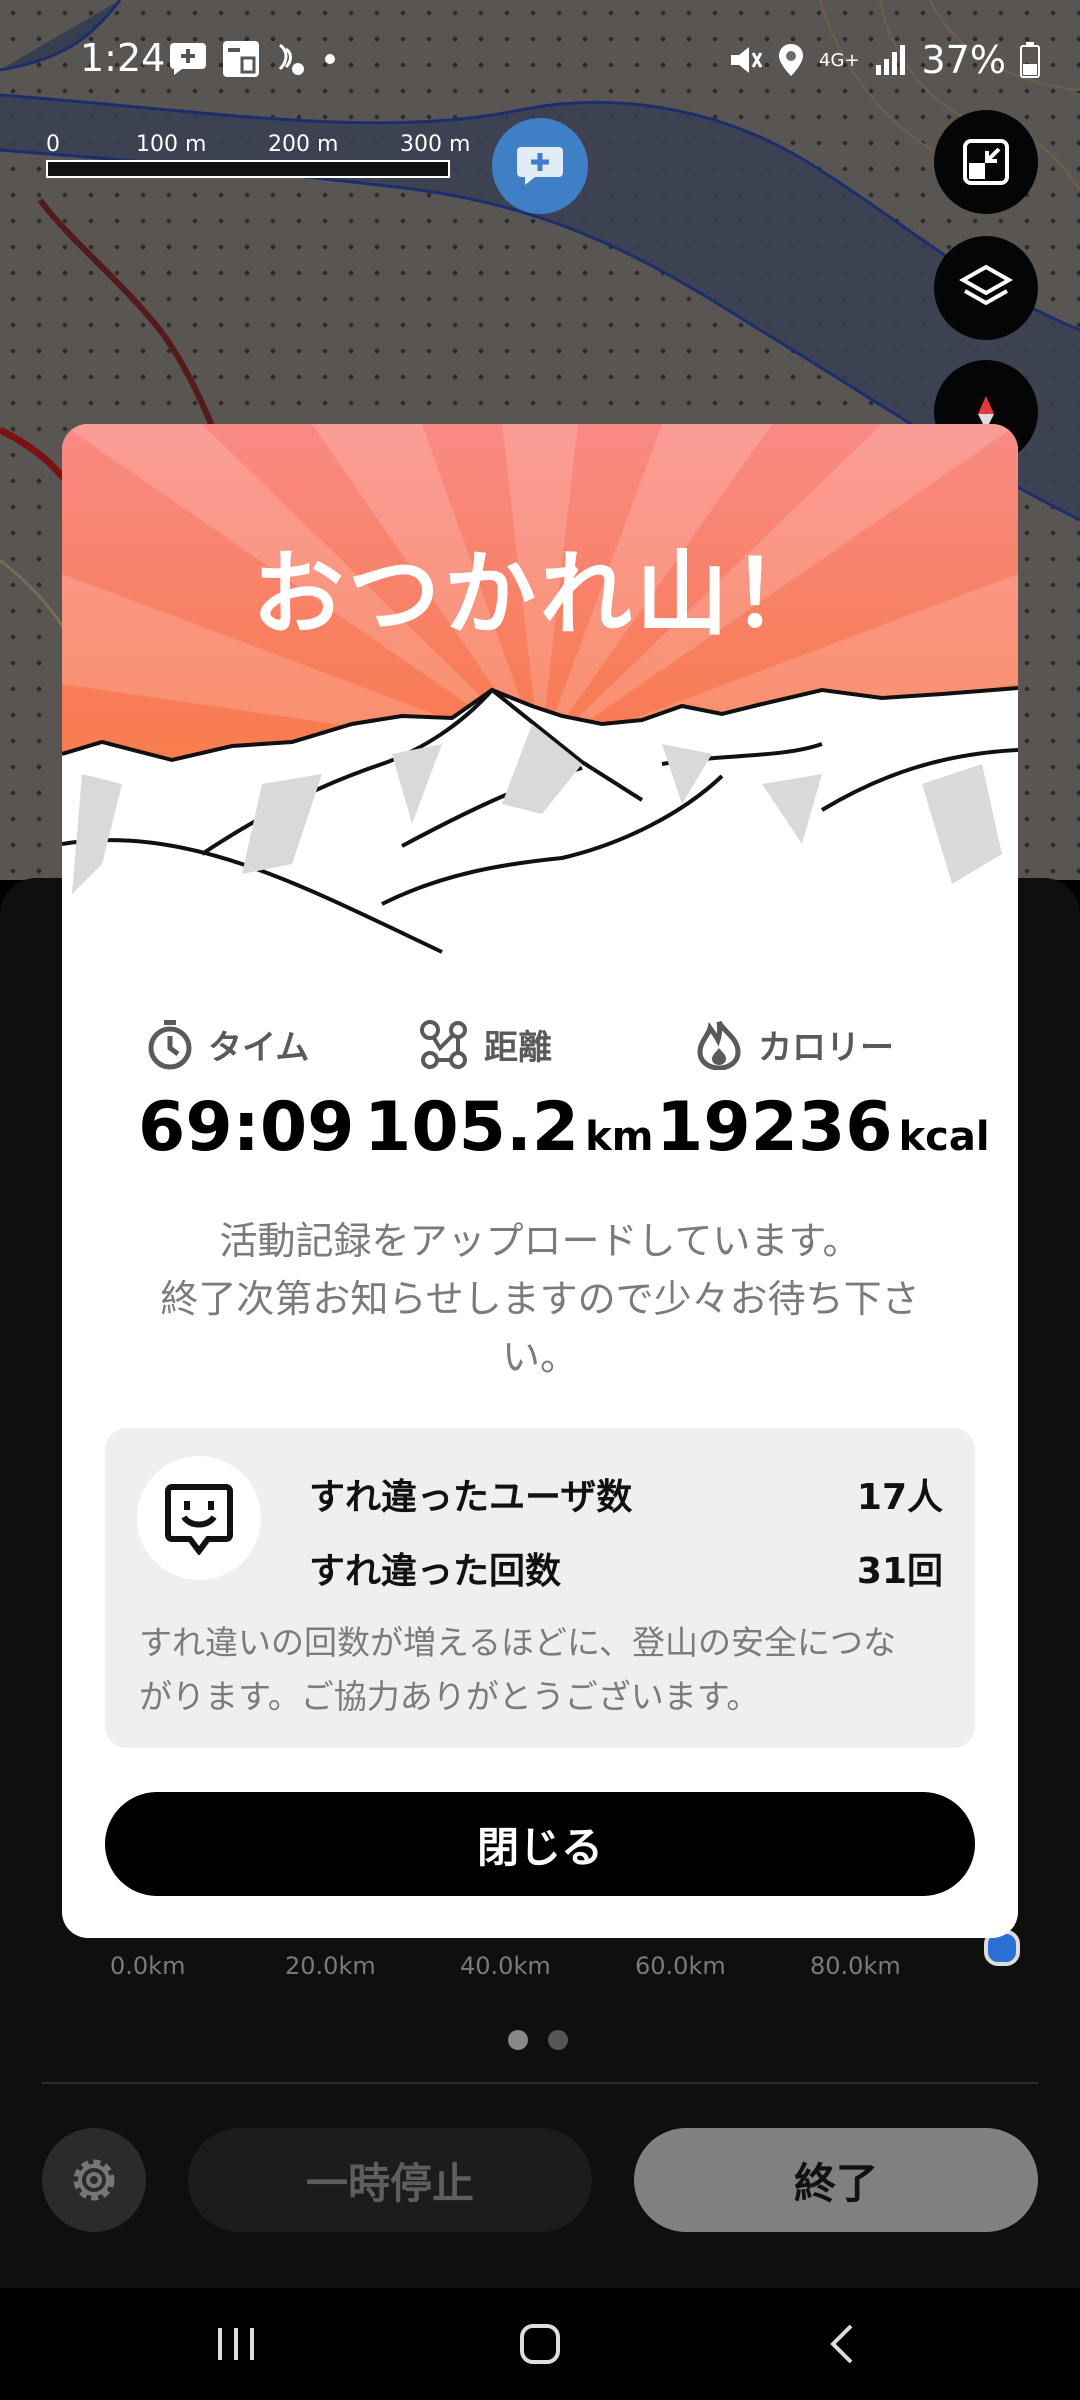  What do you see at coordinates (505, 1966) in the screenshot?
I see `axis-label: 40.0km` at bounding box center [505, 1966].